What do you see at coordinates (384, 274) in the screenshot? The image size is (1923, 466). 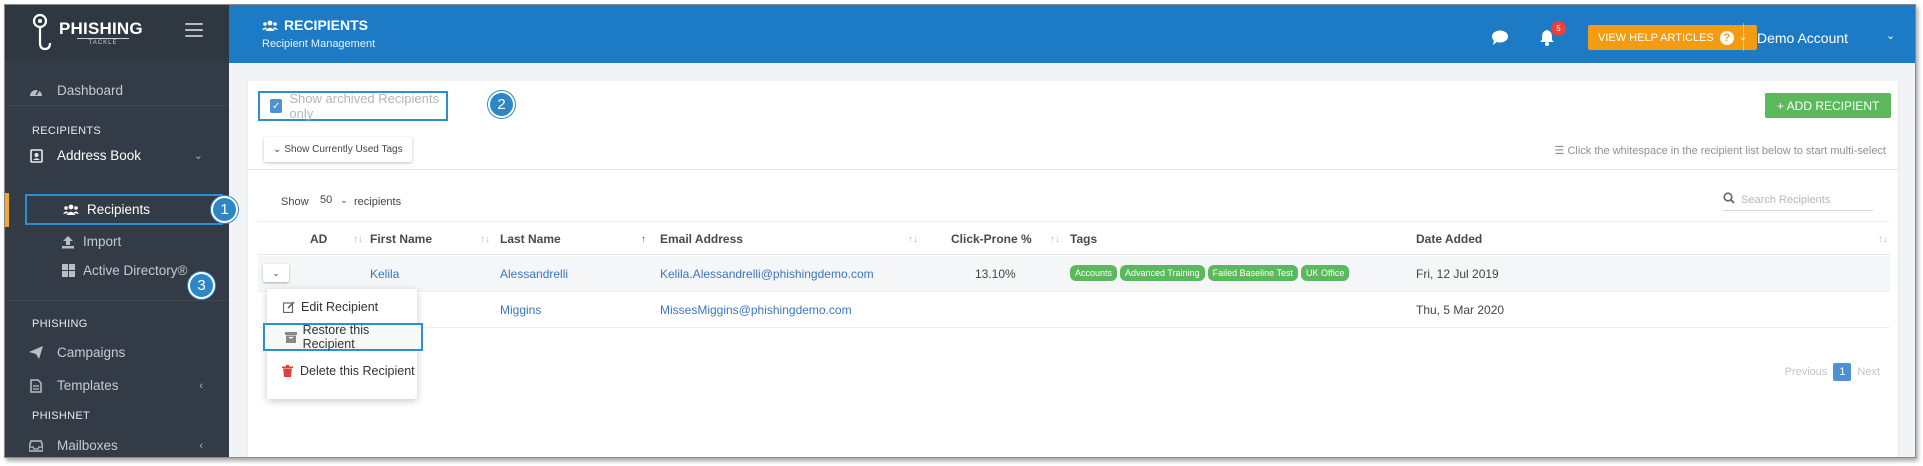 I see `first-name-link: Kelila` at bounding box center [384, 274].